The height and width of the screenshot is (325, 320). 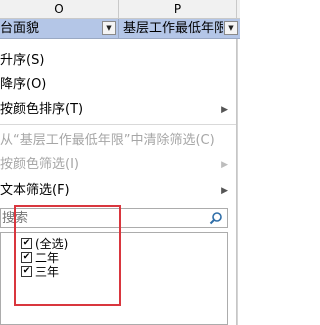 I want to click on column-divider, so click(x=118, y=28).